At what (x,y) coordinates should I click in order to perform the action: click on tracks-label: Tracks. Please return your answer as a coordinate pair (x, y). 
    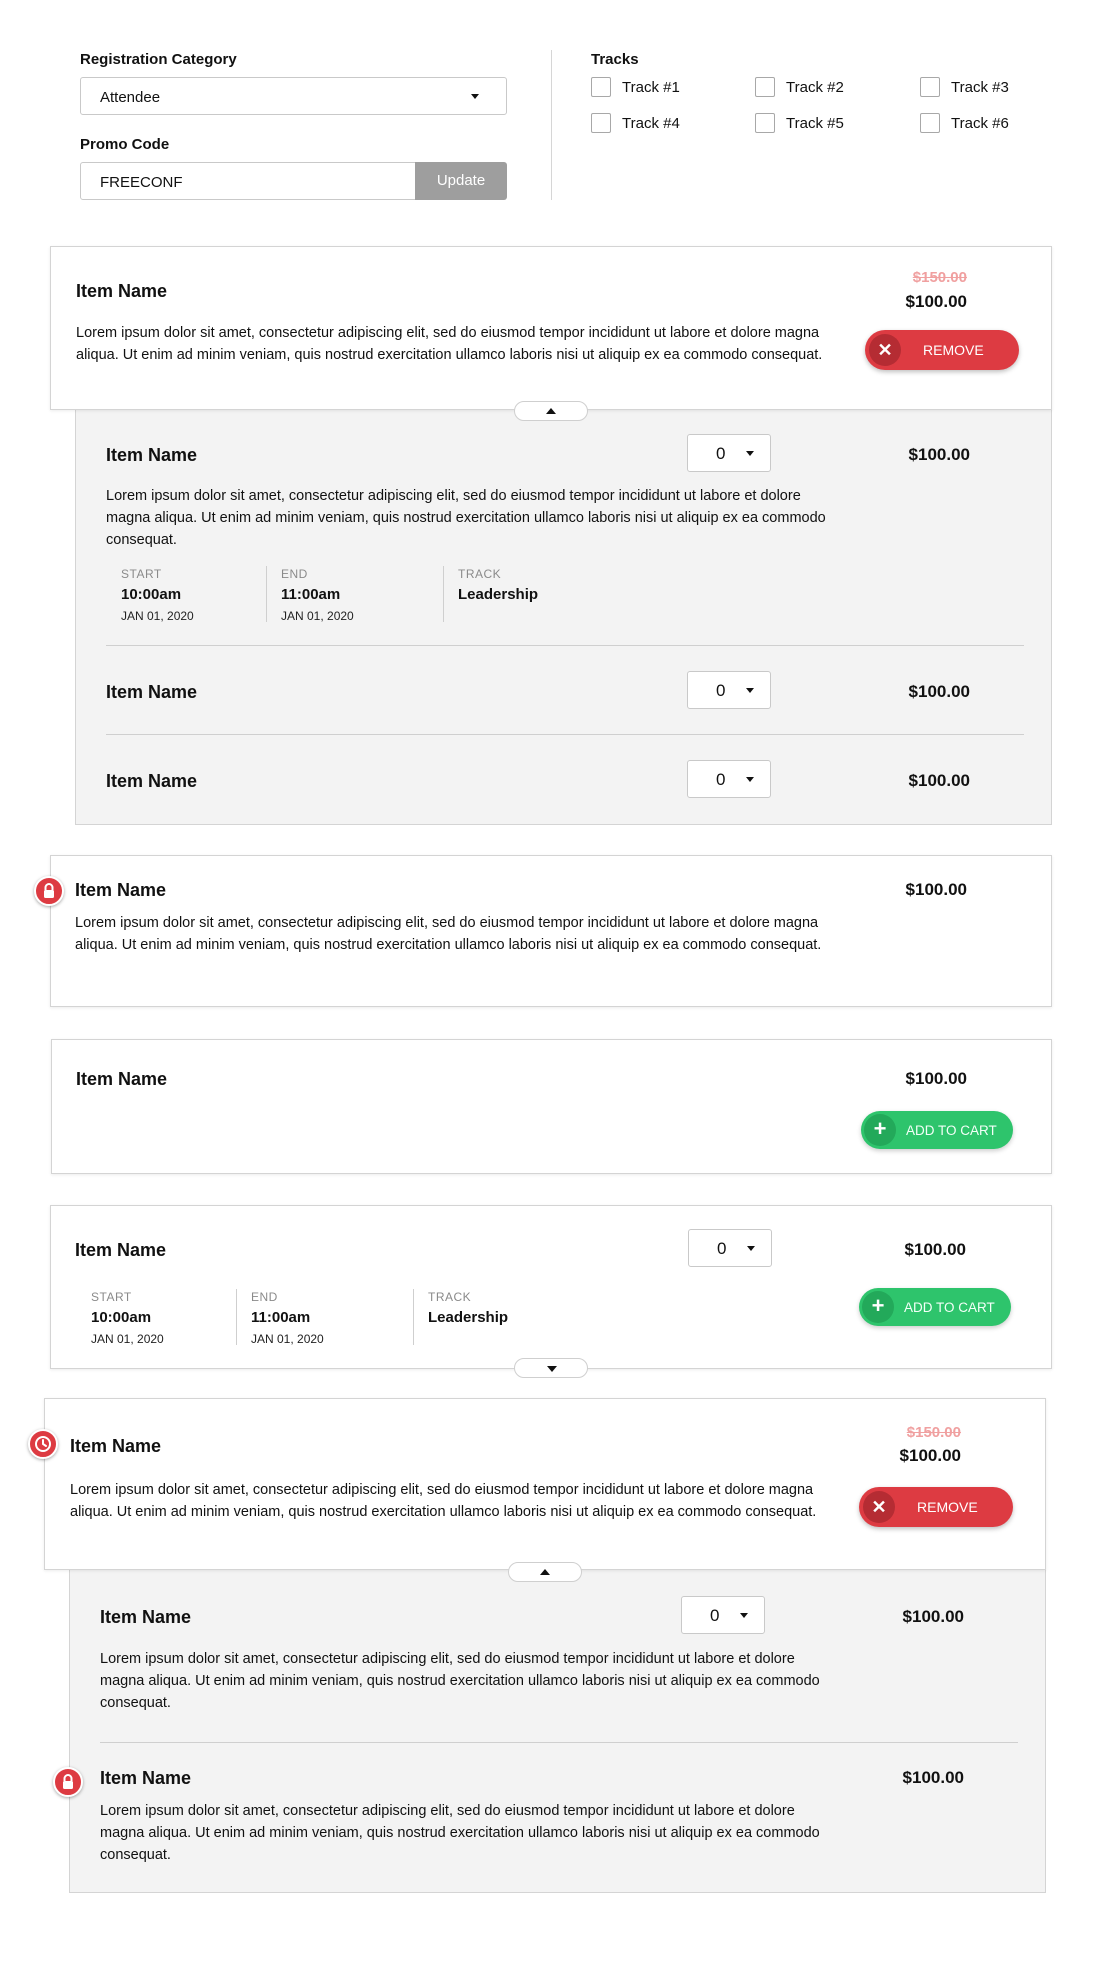
    Looking at the image, I should click on (615, 59).